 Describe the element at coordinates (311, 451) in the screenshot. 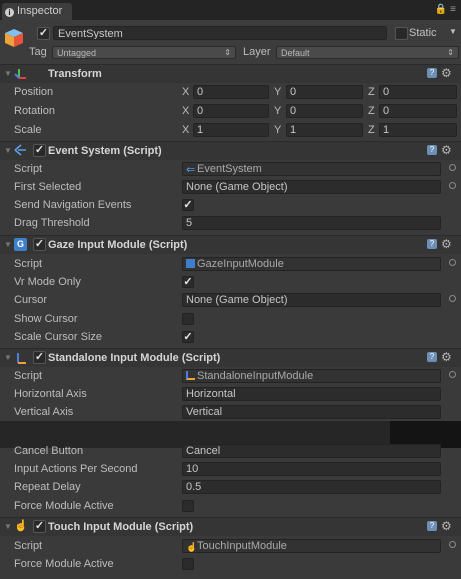

I see `cancel-button-field: Cancel` at that location.